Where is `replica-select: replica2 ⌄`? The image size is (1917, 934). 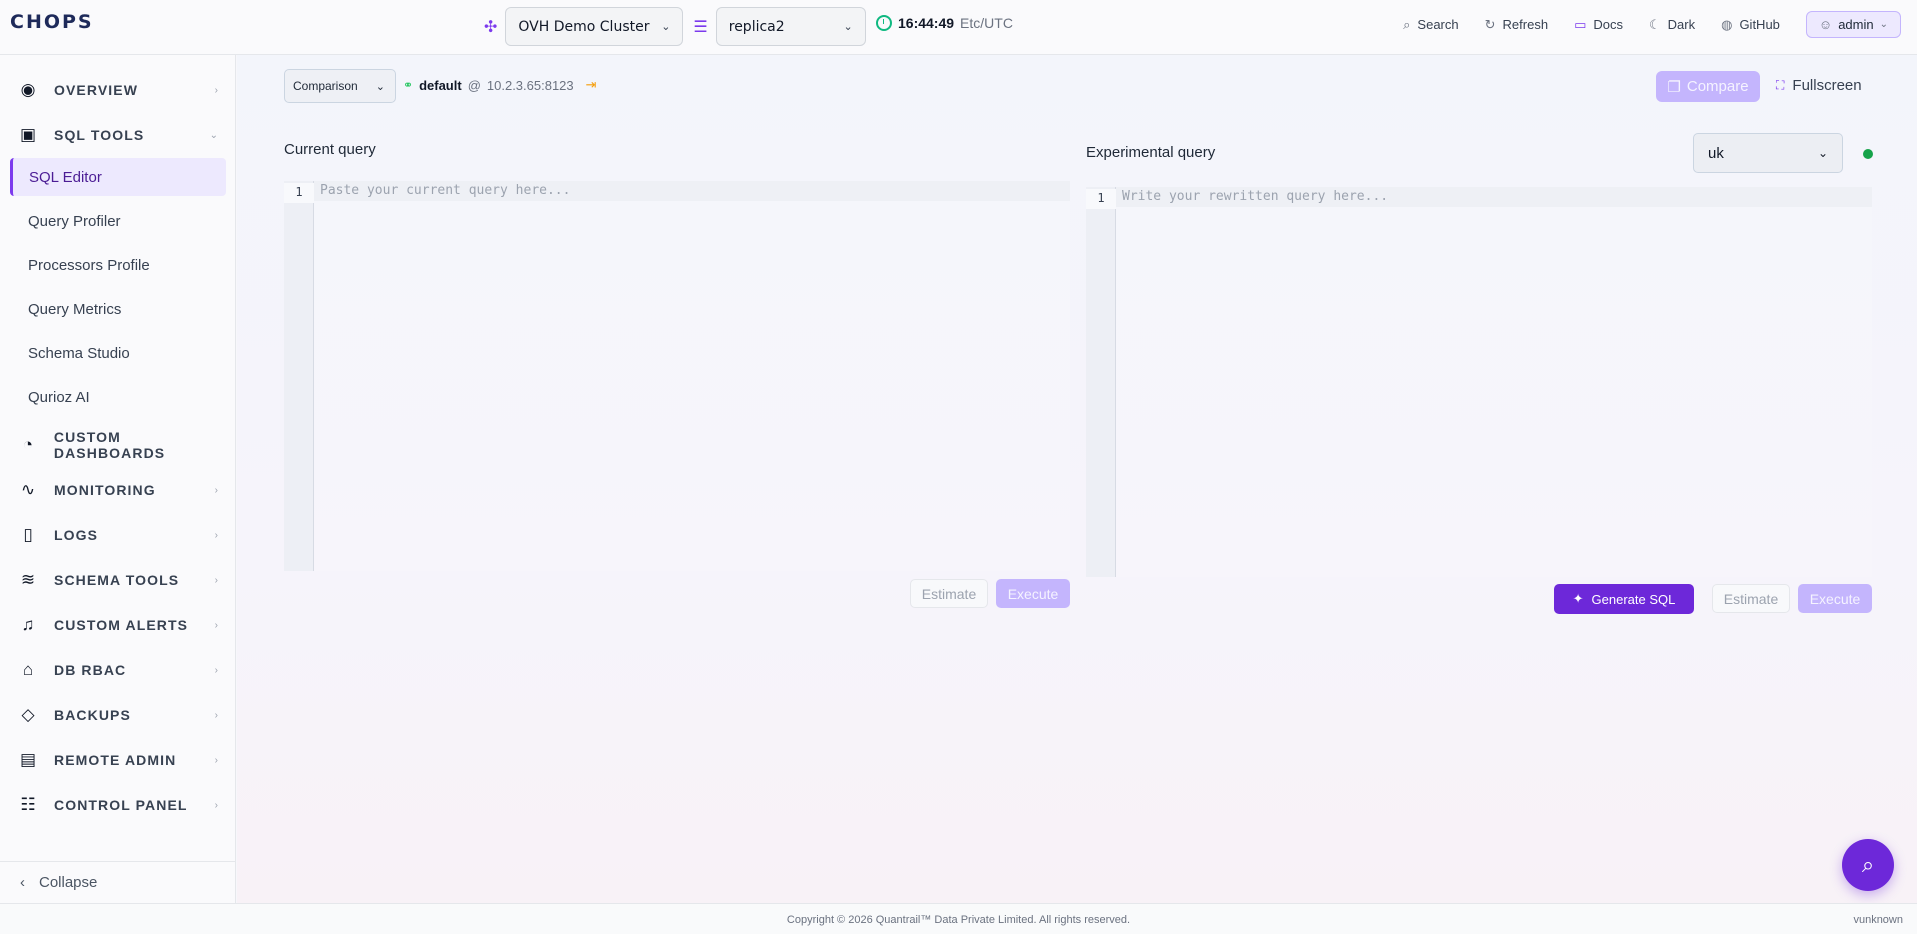
replica-select: replica2 ⌄ is located at coordinates (790, 26).